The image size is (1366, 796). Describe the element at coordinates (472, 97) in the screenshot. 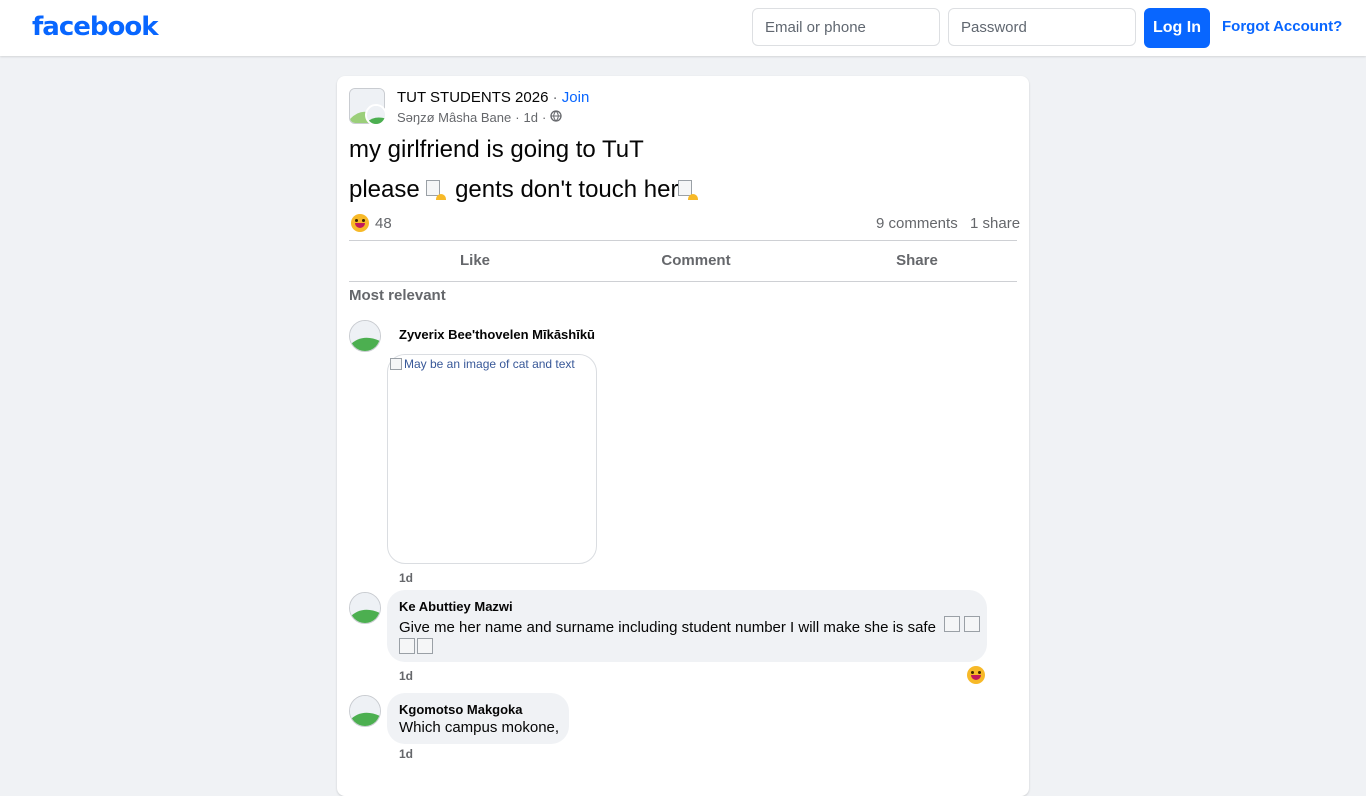

I see `group-name: TUT STUDENTS 2026` at that location.